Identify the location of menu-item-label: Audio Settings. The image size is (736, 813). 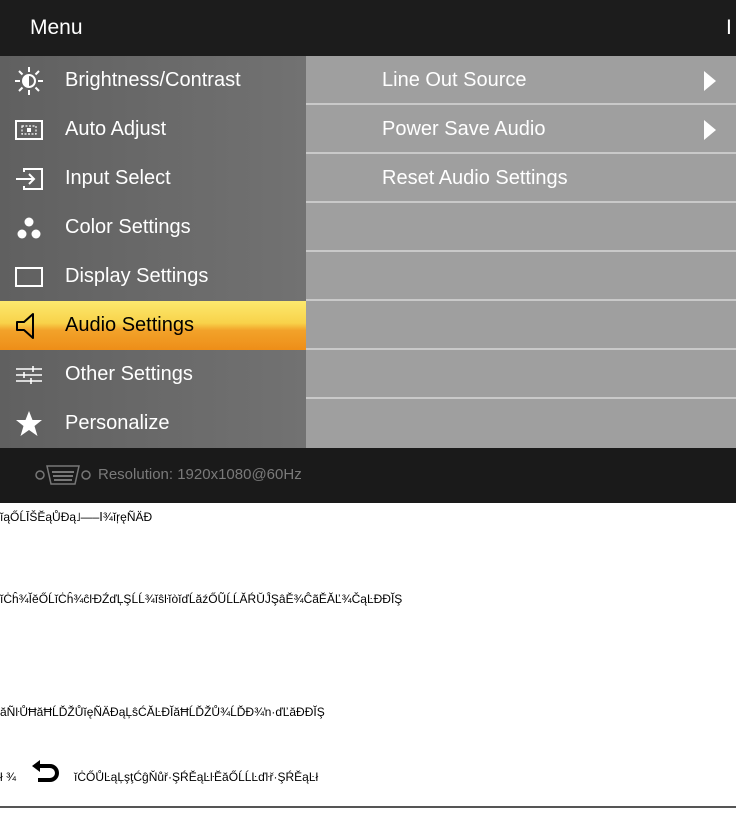
(129, 325).